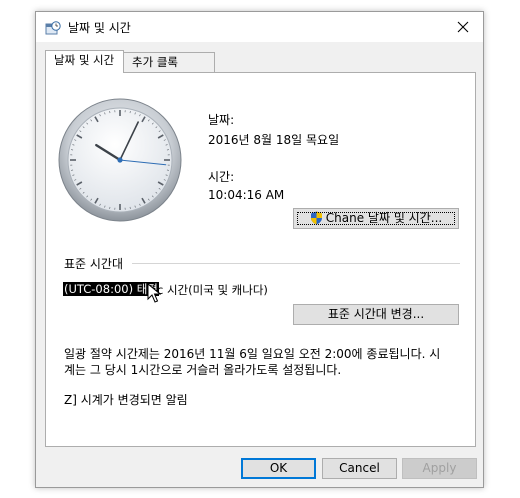 Image resolution: width=520 pixels, height=498 pixels. I want to click on time-label: 시간:, so click(221, 177).